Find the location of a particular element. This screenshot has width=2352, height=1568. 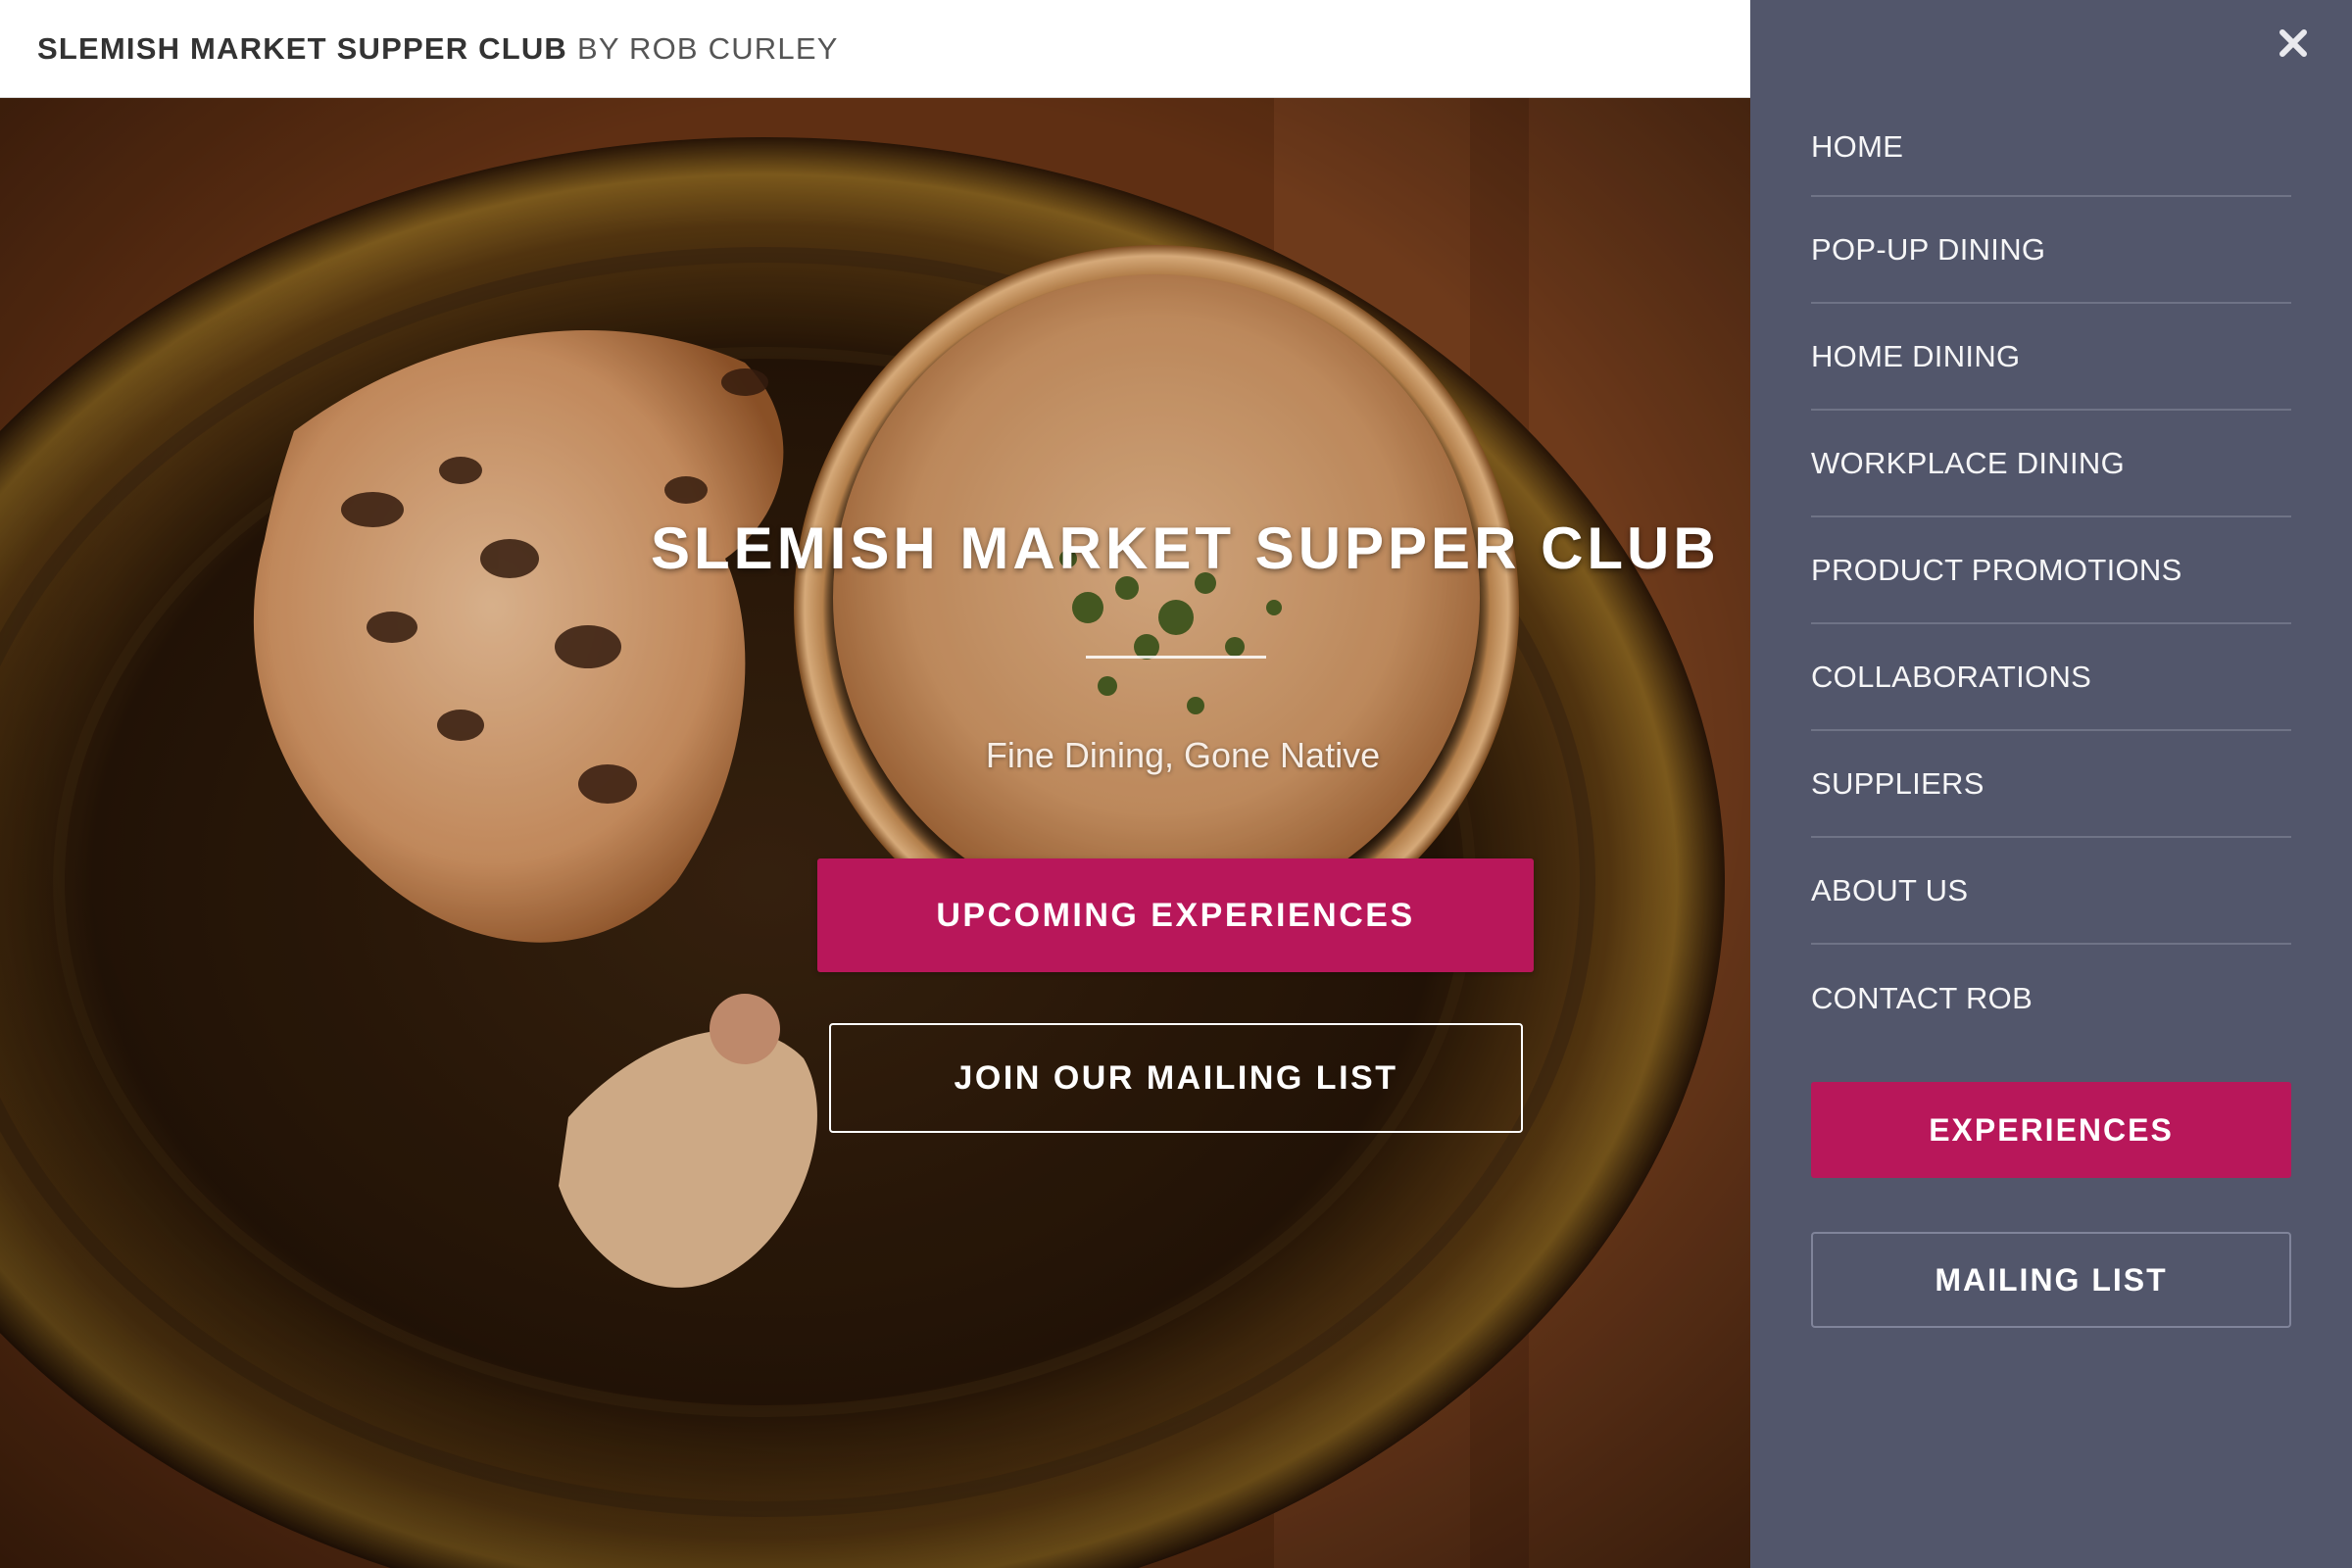

nav-item-pop-up-dining: POP-UP DINING is located at coordinates (2051, 250).